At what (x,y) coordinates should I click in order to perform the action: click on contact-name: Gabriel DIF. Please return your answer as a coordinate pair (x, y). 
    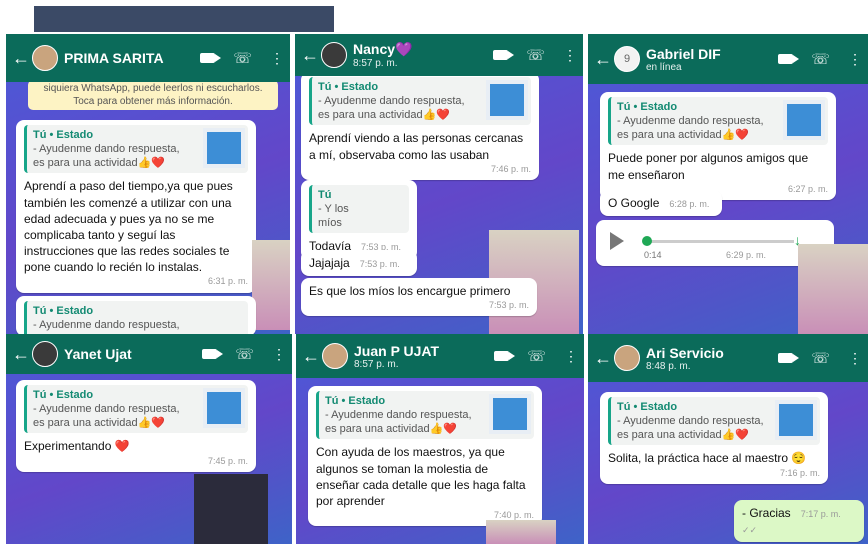
    Looking at the image, I should click on (712, 54).